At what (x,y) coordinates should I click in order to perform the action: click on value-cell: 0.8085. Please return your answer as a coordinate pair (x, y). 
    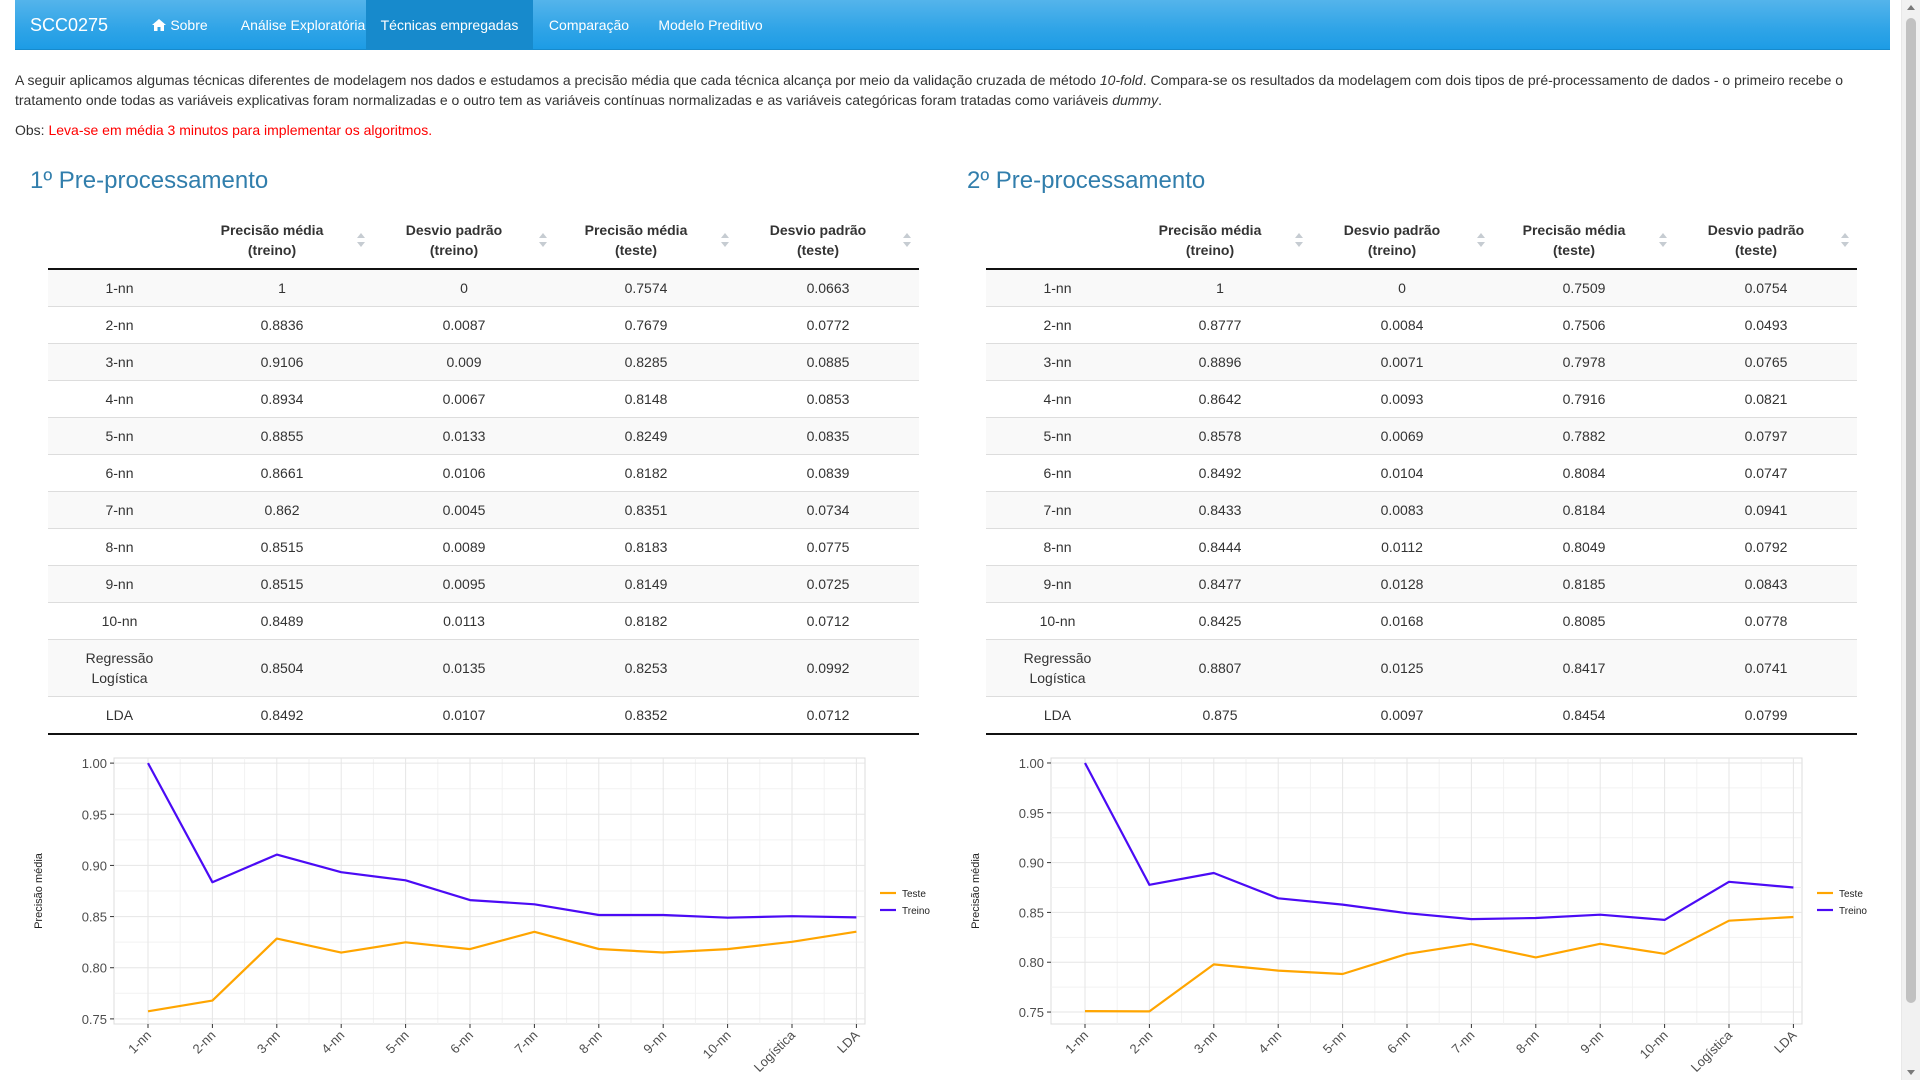
    Looking at the image, I should click on (1584, 621).